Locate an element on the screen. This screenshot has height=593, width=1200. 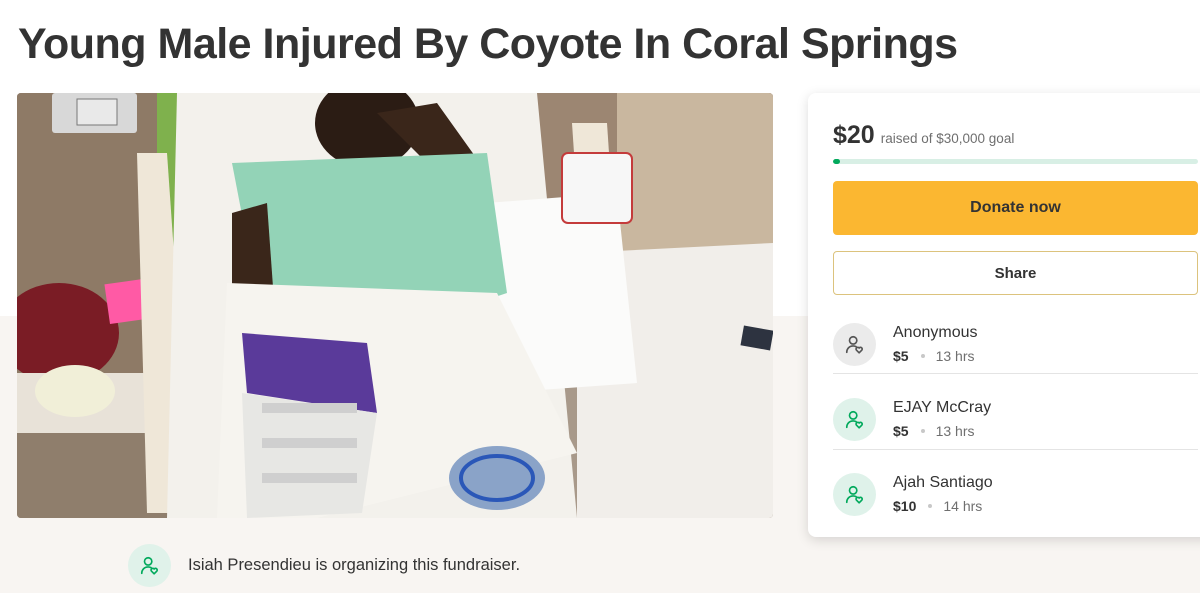
raised-summary: $20 raised of $30,000 goal is located at coordinates (923, 135).